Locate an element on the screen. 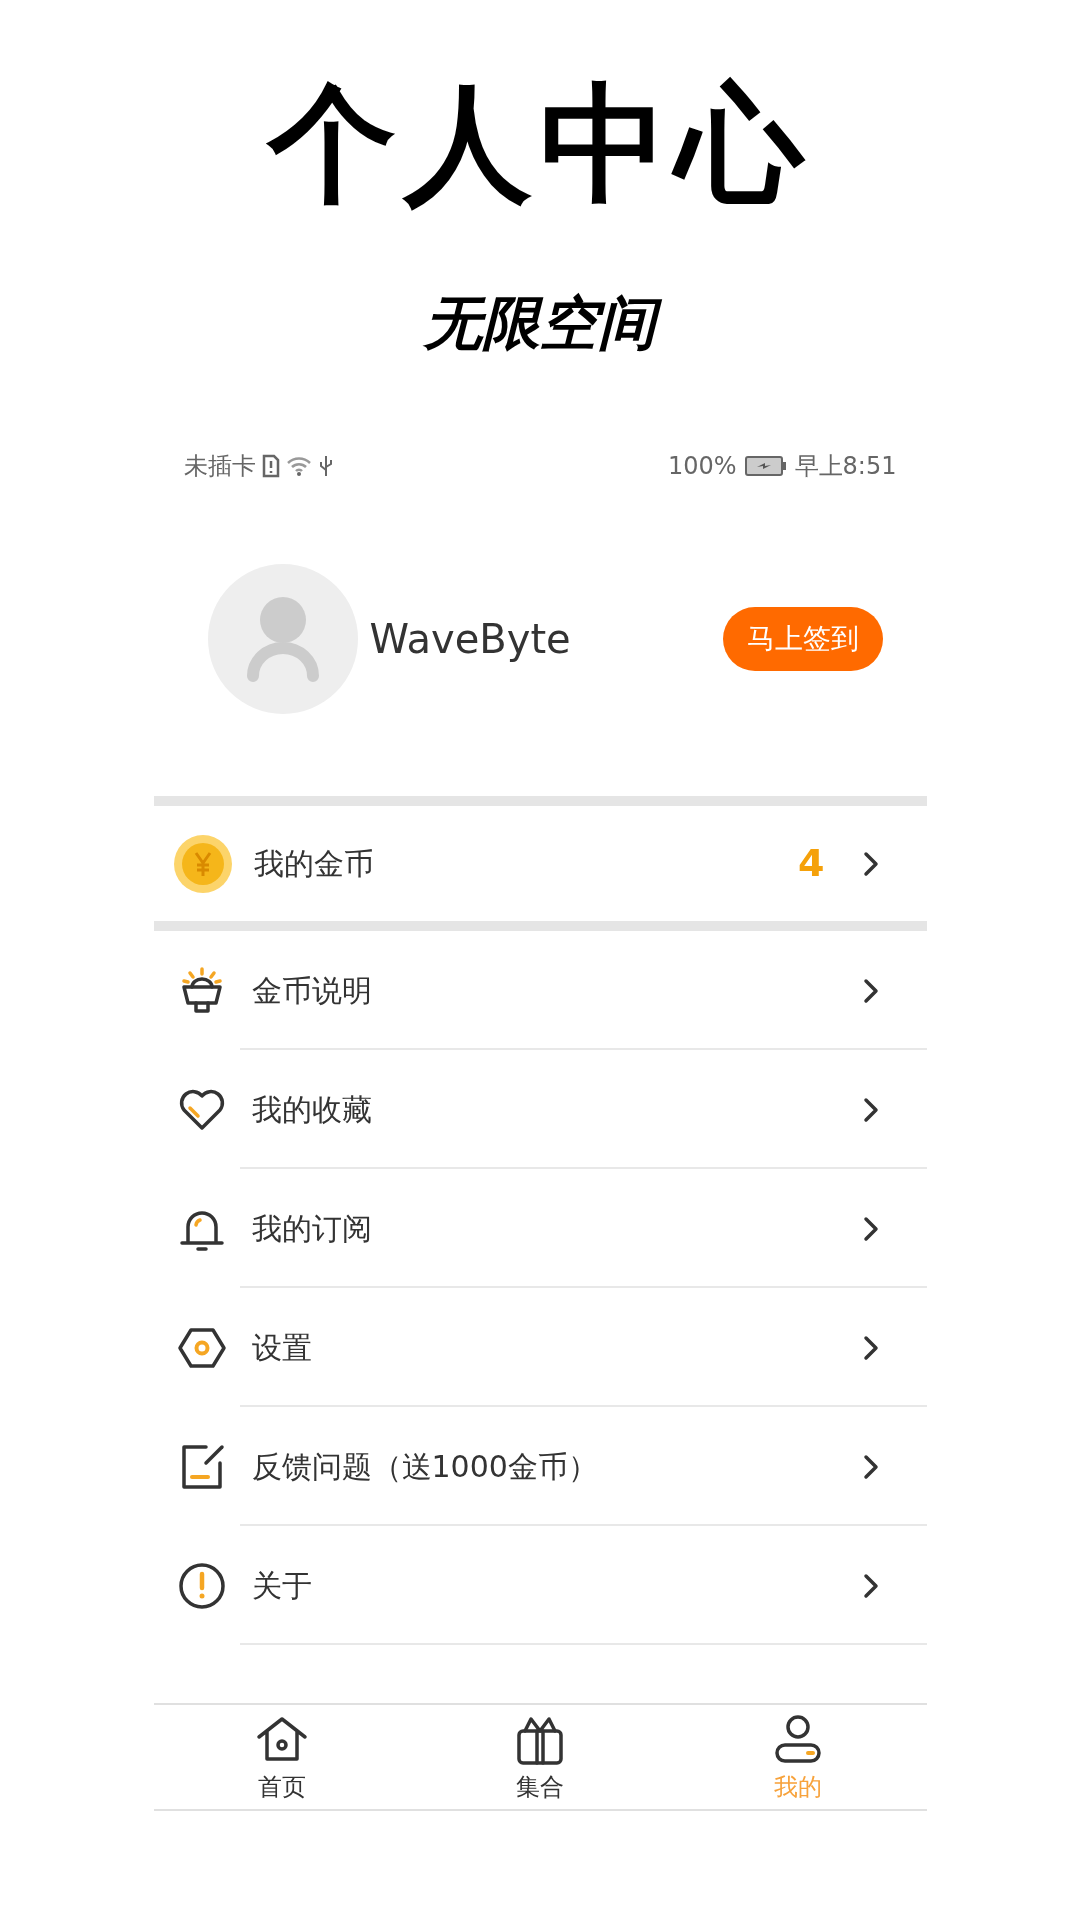 The width and height of the screenshot is (1080, 1920). menu-item: 反馈问题（送1000金币） is located at coordinates (540, 1466).